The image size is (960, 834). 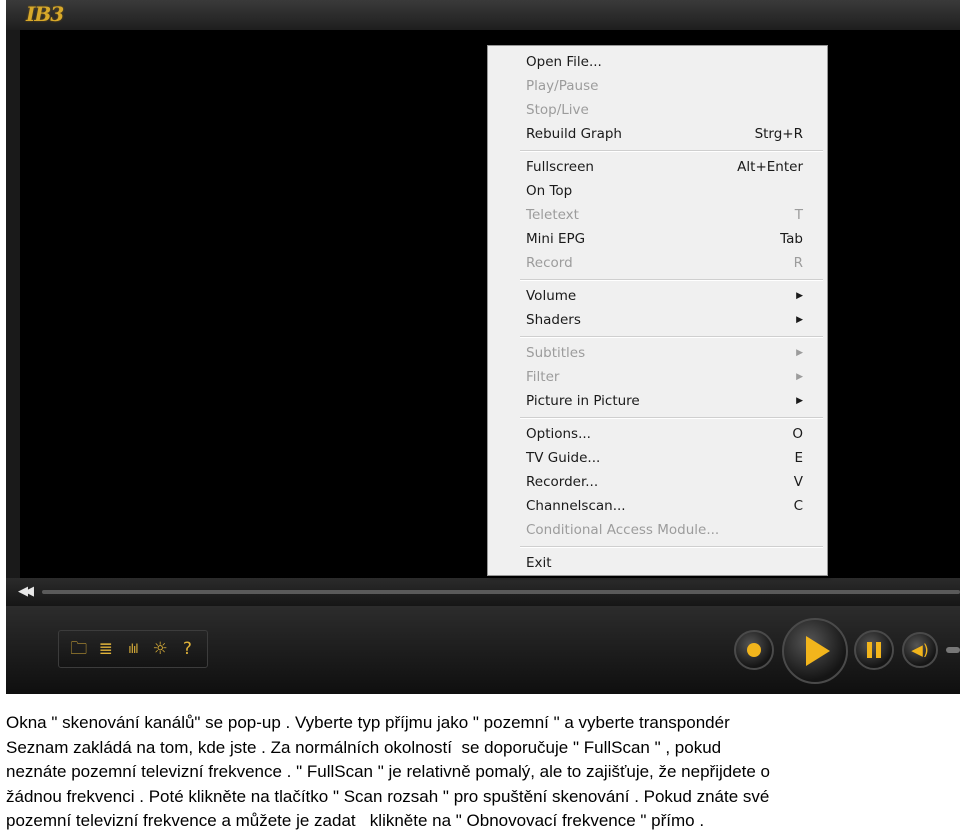 What do you see at coordinates (657, 434) in the screenshot?
I see `menu-item-options: Options... O` at bounding box center [657, 434].